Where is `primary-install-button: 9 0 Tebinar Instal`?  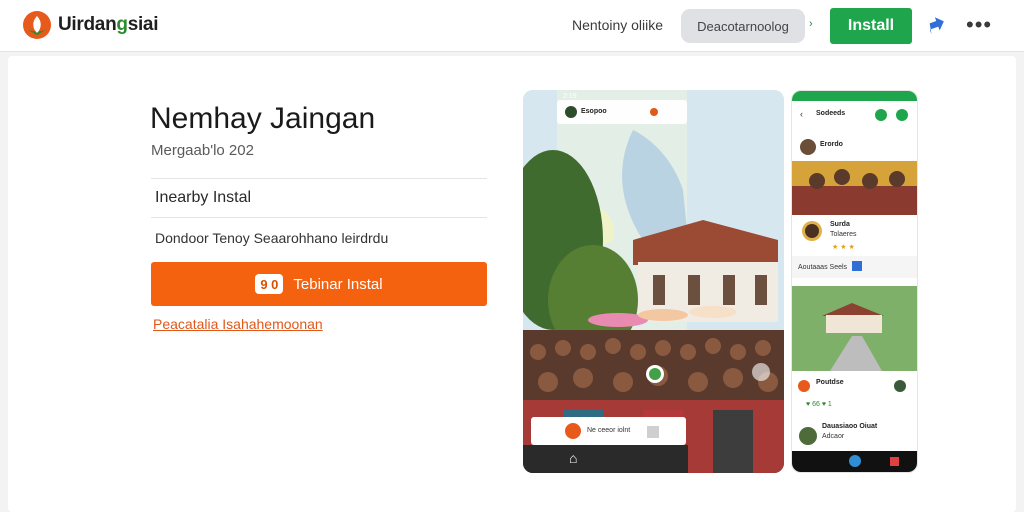 primary-install-button: 9 0 Tebinar Instal is located at coordinates (319, 284).